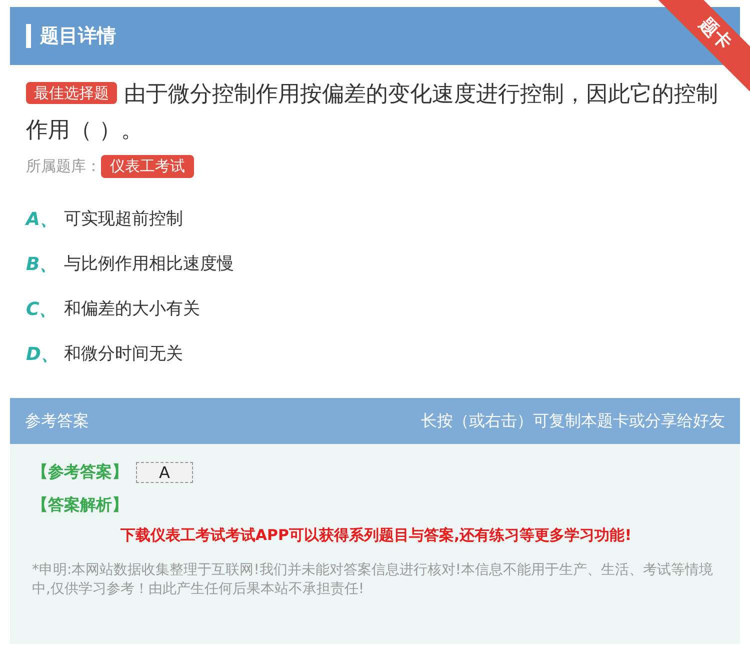  What do you see at coordinates (80, 505) in the screenshot?
I see `analysis-label: 【答案解析】` at bounding box center [80, 505].